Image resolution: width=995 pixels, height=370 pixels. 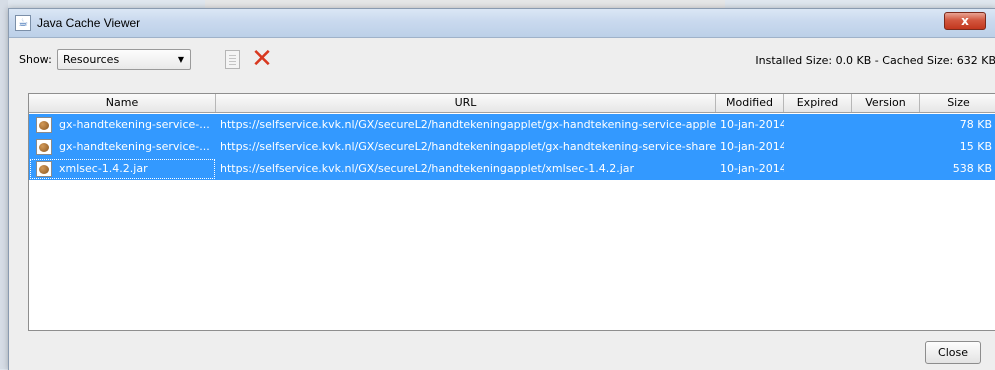 What do you see at coordinates (4, 184) in the screenshot?
I see `desktop-edge` at bounding box center [4, 184].